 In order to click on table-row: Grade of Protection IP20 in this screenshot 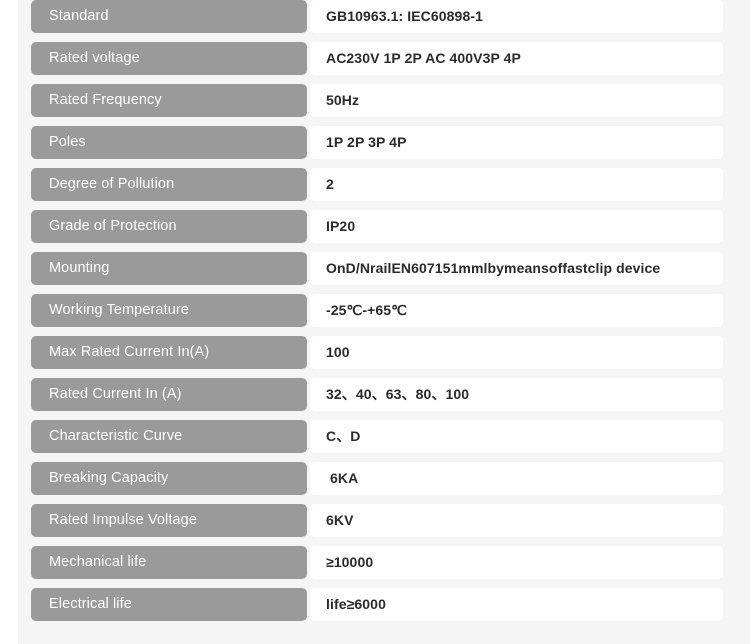, I will do `click(377, 226)`.